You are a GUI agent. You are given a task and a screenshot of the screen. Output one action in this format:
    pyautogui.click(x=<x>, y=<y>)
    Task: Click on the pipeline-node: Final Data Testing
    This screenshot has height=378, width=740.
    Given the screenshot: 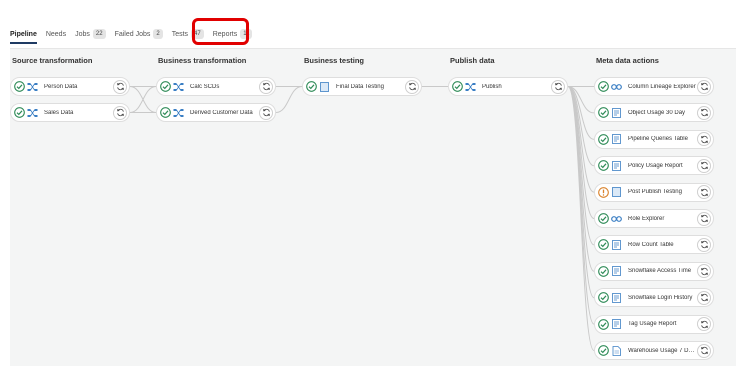 What is the action you would take?
    pyautogui.click(x=362, y=86)
    